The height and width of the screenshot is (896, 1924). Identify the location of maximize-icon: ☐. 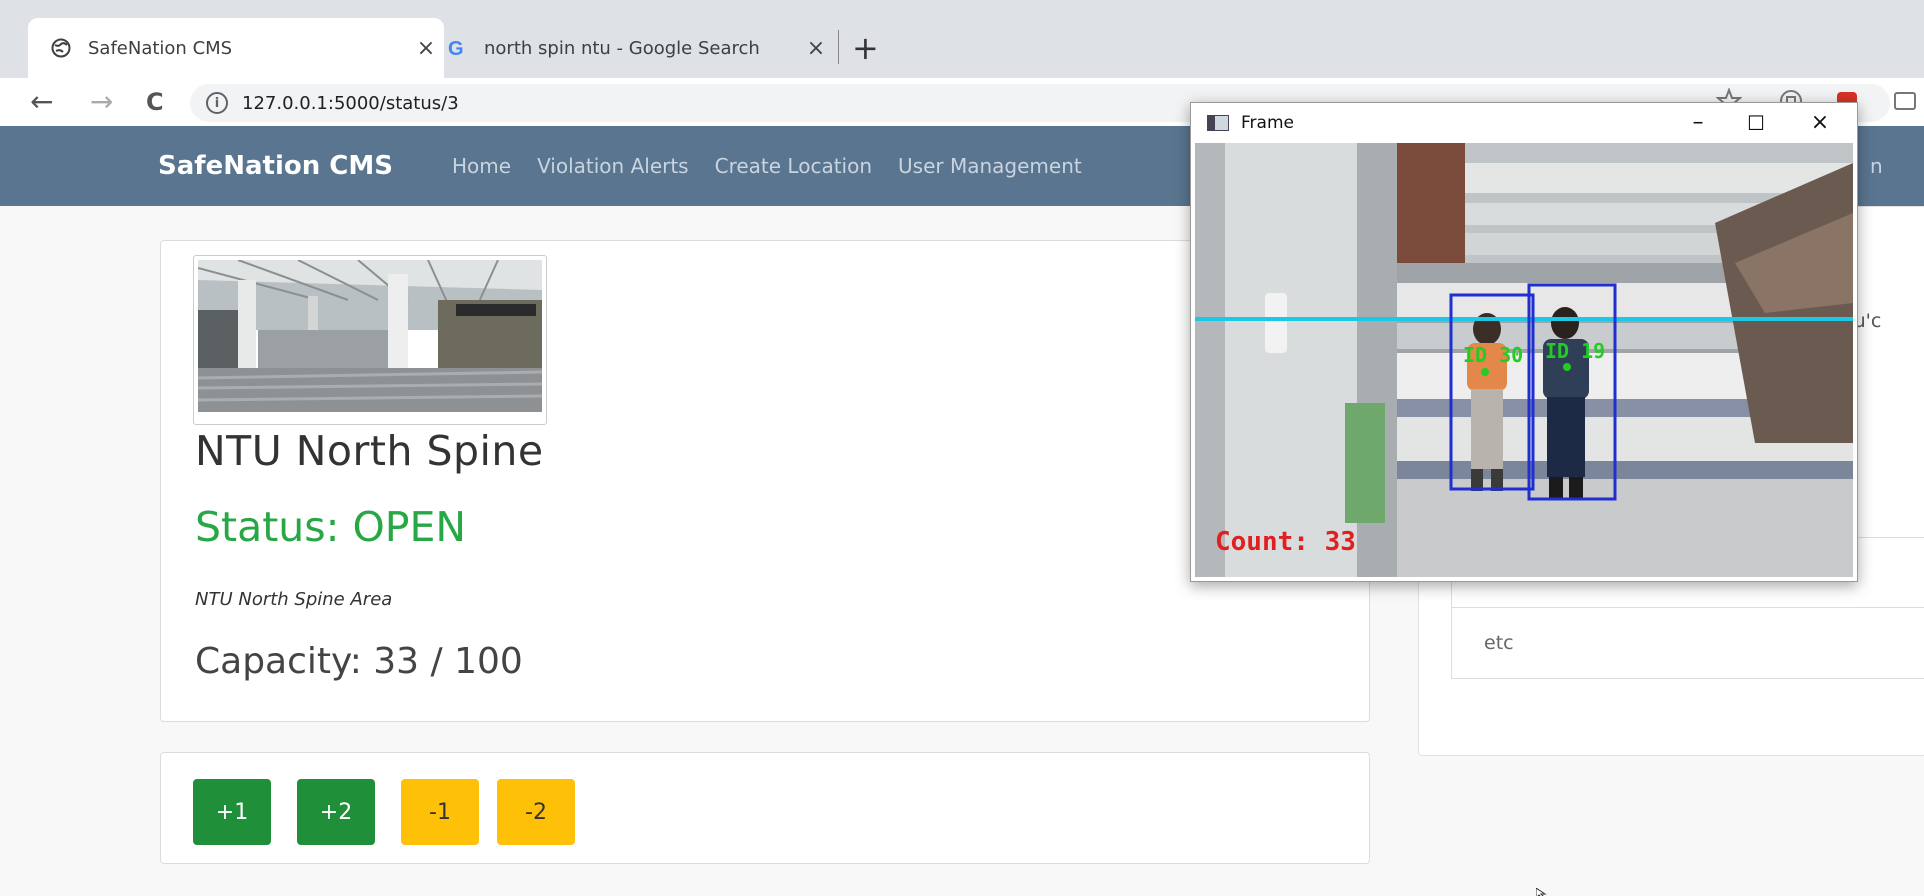
(1756, 123).